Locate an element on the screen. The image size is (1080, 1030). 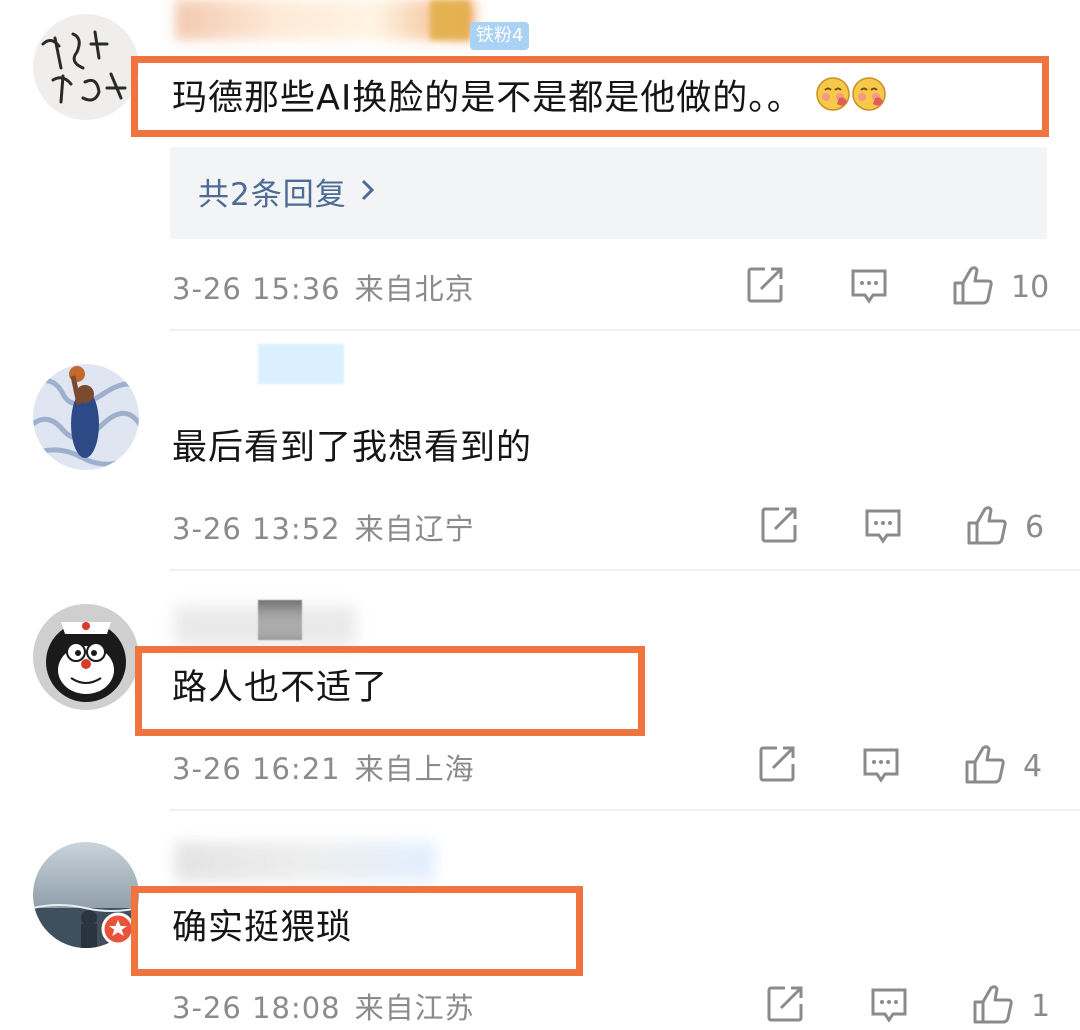
comment-text: 确实挺猥琐 is located at coordinates (262, 928).